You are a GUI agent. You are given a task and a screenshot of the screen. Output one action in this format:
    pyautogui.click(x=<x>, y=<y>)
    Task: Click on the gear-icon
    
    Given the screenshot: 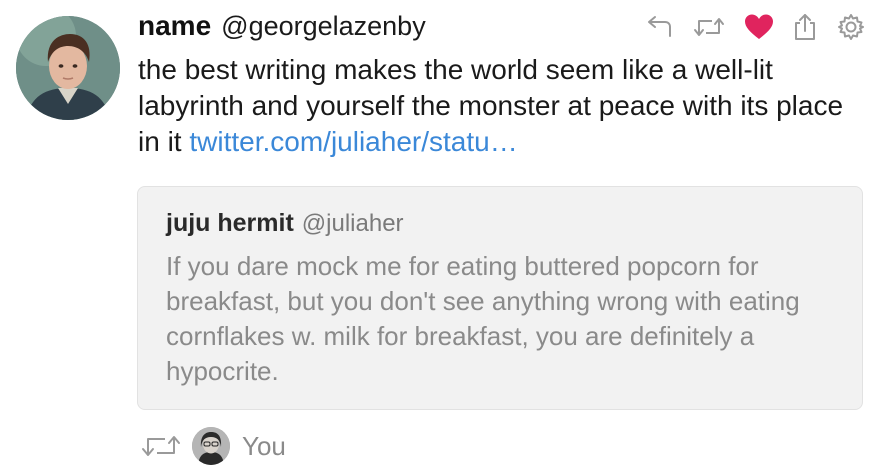 What is the action you would take?
    pyautogui.click(x=851, y=27)
    